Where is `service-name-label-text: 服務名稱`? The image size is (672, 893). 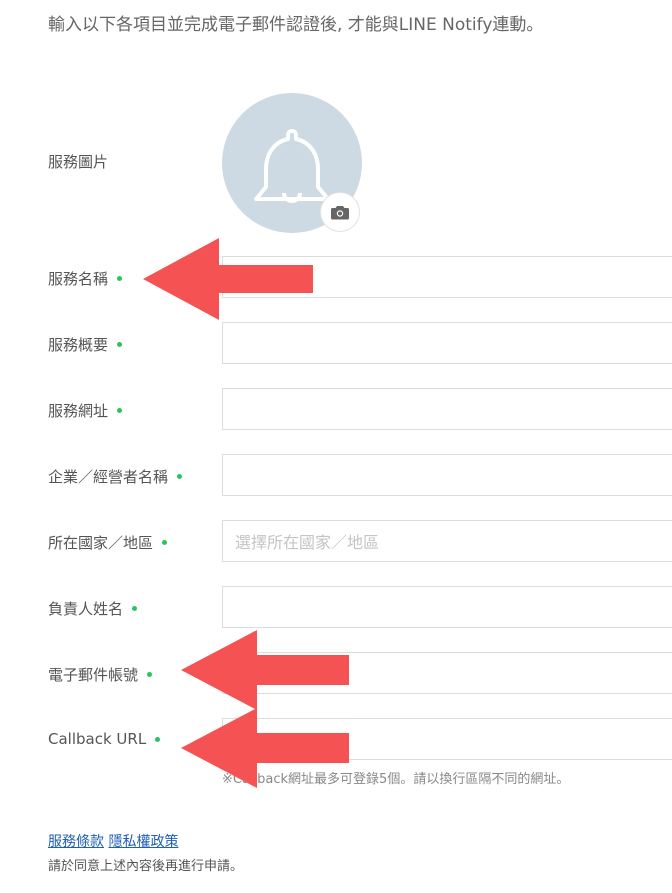
service-name-label-text: 服務名稱 is located at coordinates (78, 279).